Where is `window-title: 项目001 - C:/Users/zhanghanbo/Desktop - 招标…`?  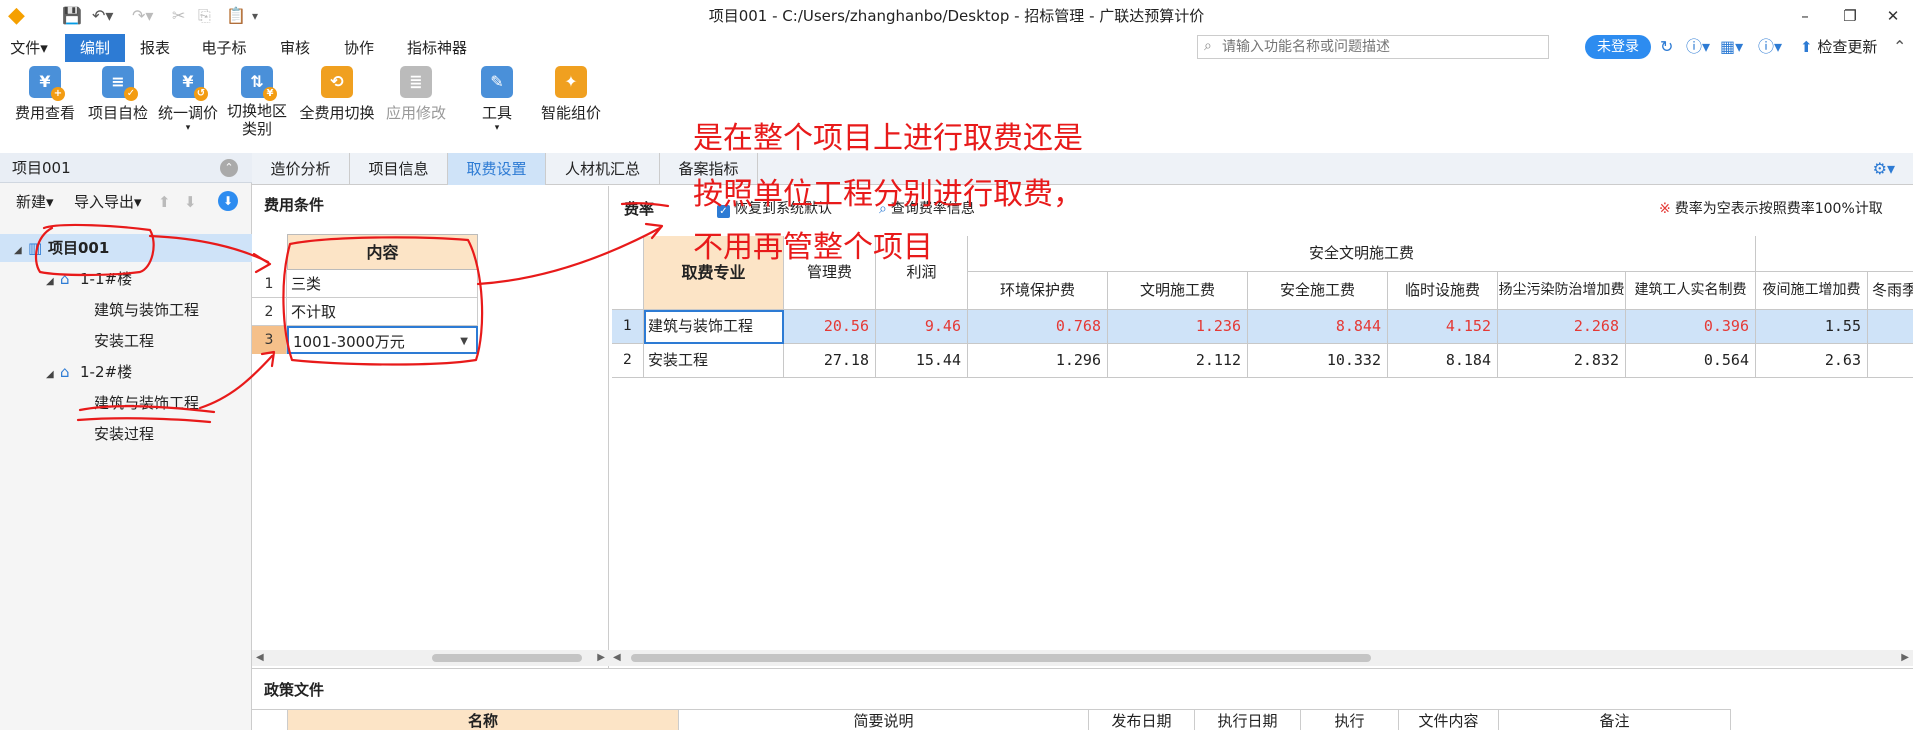
window-title: 项目001 - C:/Users/zhanghanbo/Desktop - 招标… is located at coordinates (956, 16).